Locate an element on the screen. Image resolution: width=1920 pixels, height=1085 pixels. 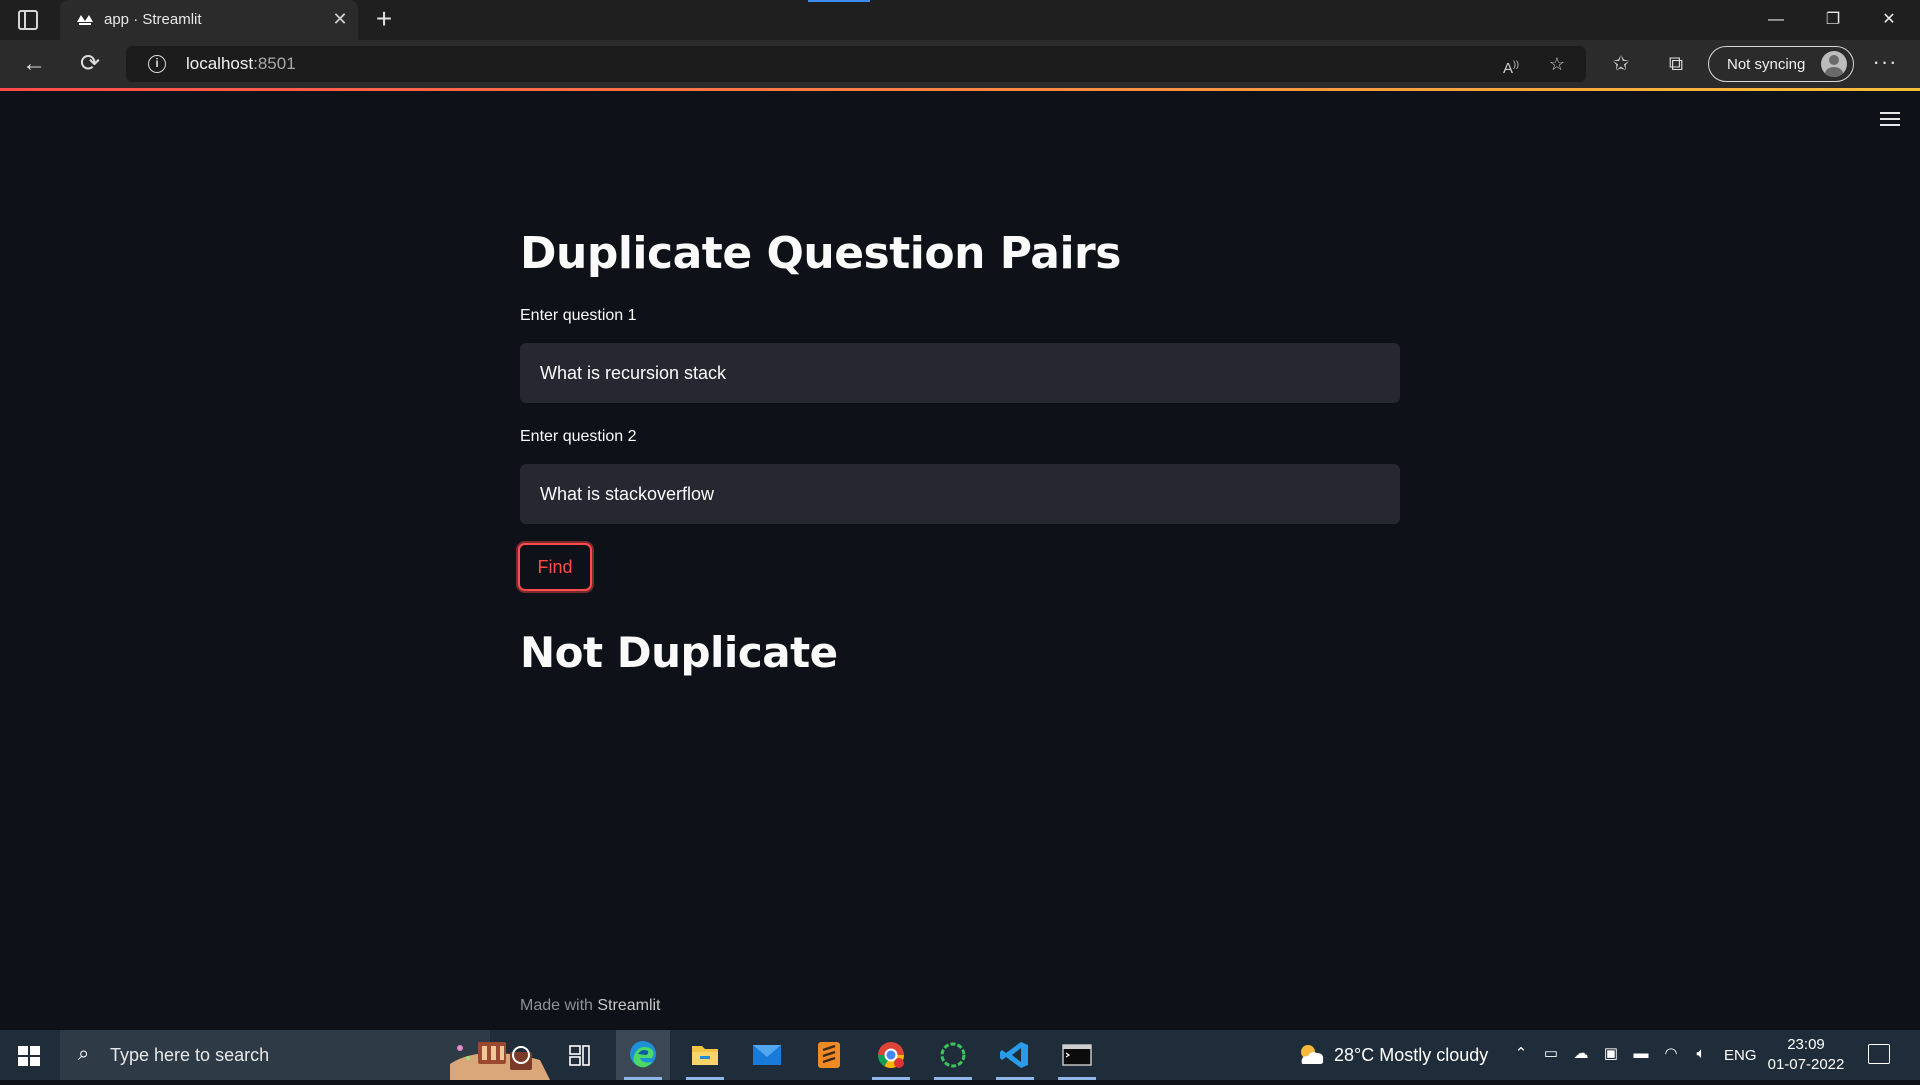
page-title: Duplicate Question Pairs is located at coordinates (820, 253).